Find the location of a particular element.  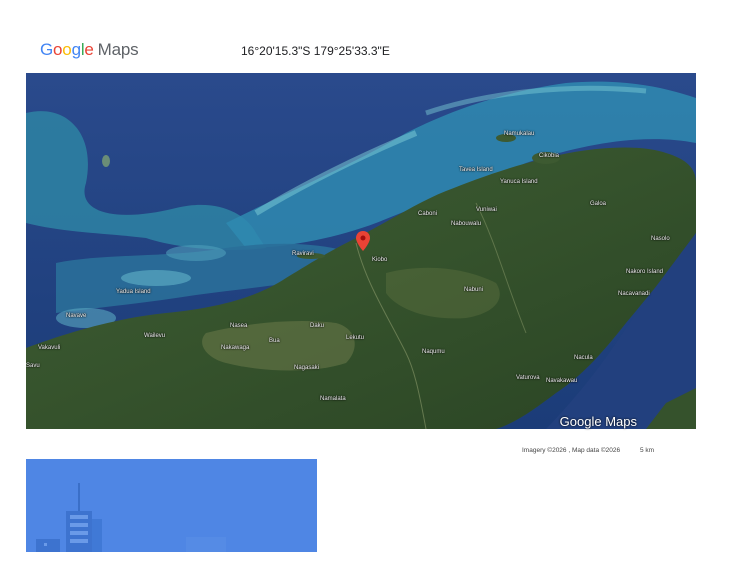

map-place-label: Vakavuli is located at coordinates (49, 348).